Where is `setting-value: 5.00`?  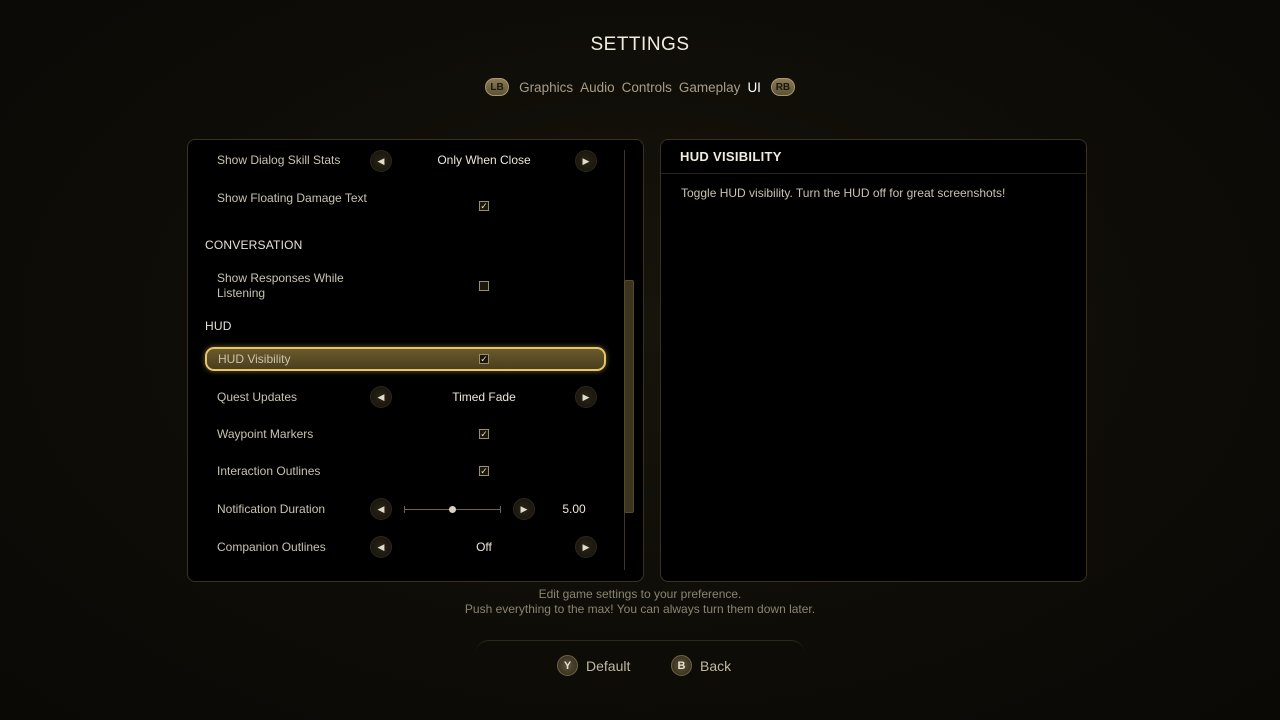
setting-value: 5.00 is located at coordinates (574, 509).